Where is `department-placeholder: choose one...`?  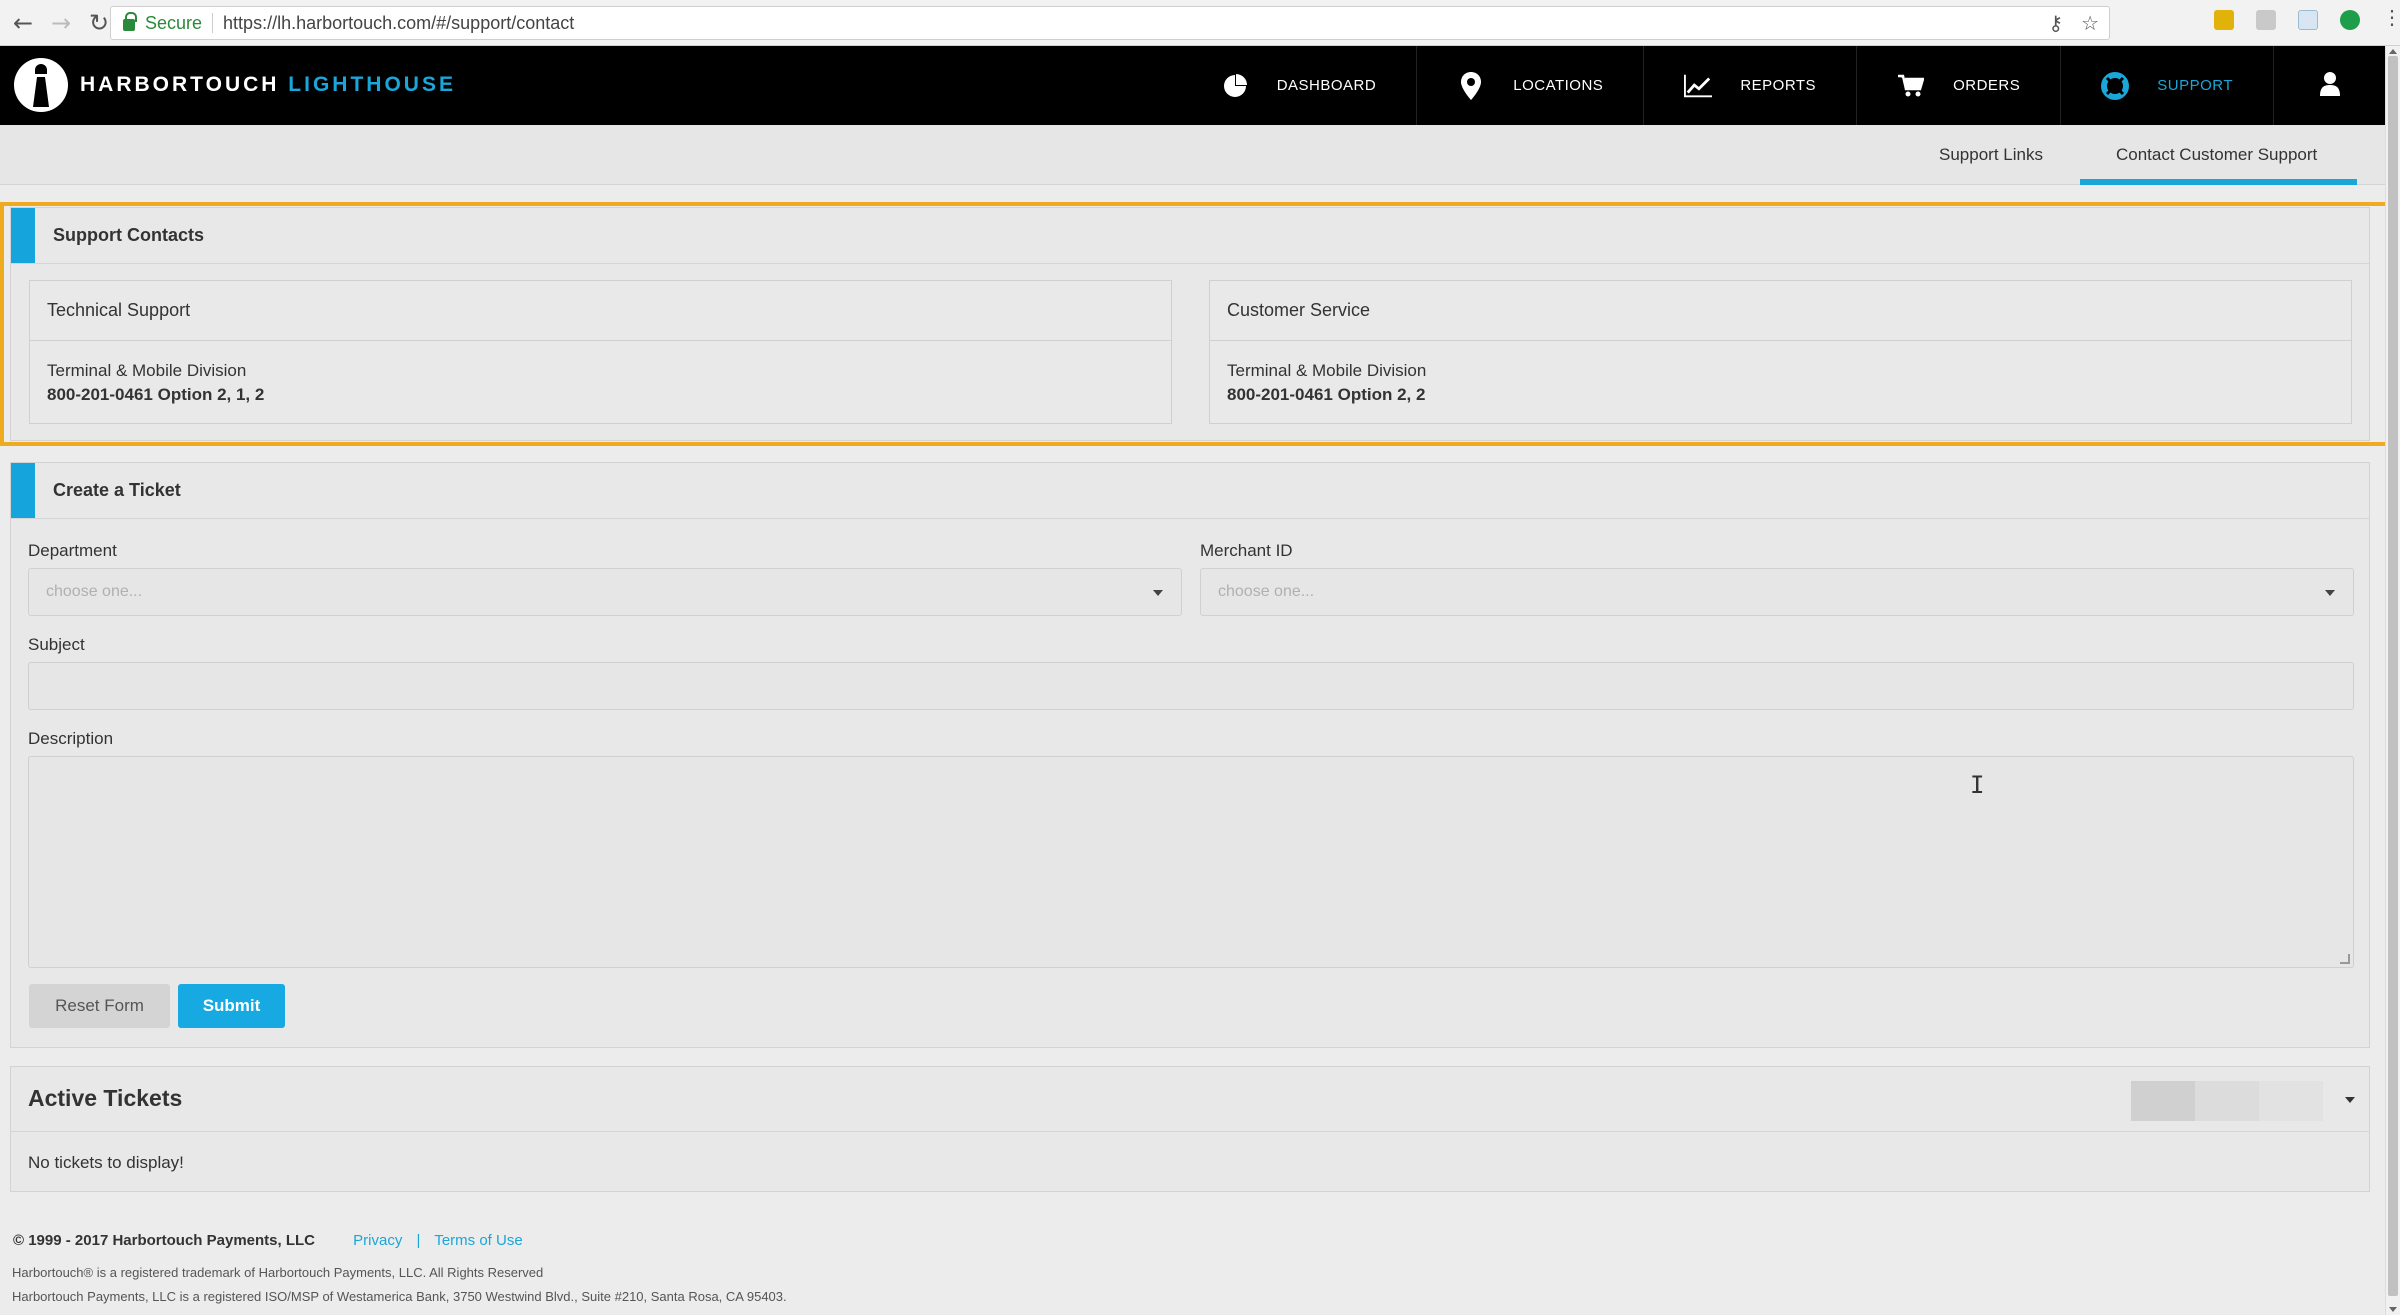 department-placeholder: choose one... is located at coordinates (94, 591).